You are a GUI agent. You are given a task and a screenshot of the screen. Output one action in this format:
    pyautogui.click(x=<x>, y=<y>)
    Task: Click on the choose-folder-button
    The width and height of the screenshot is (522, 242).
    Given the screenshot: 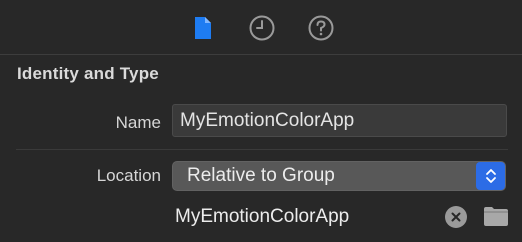 What is the action you would take?
    pyautogui.click(x=496, y=216)
    